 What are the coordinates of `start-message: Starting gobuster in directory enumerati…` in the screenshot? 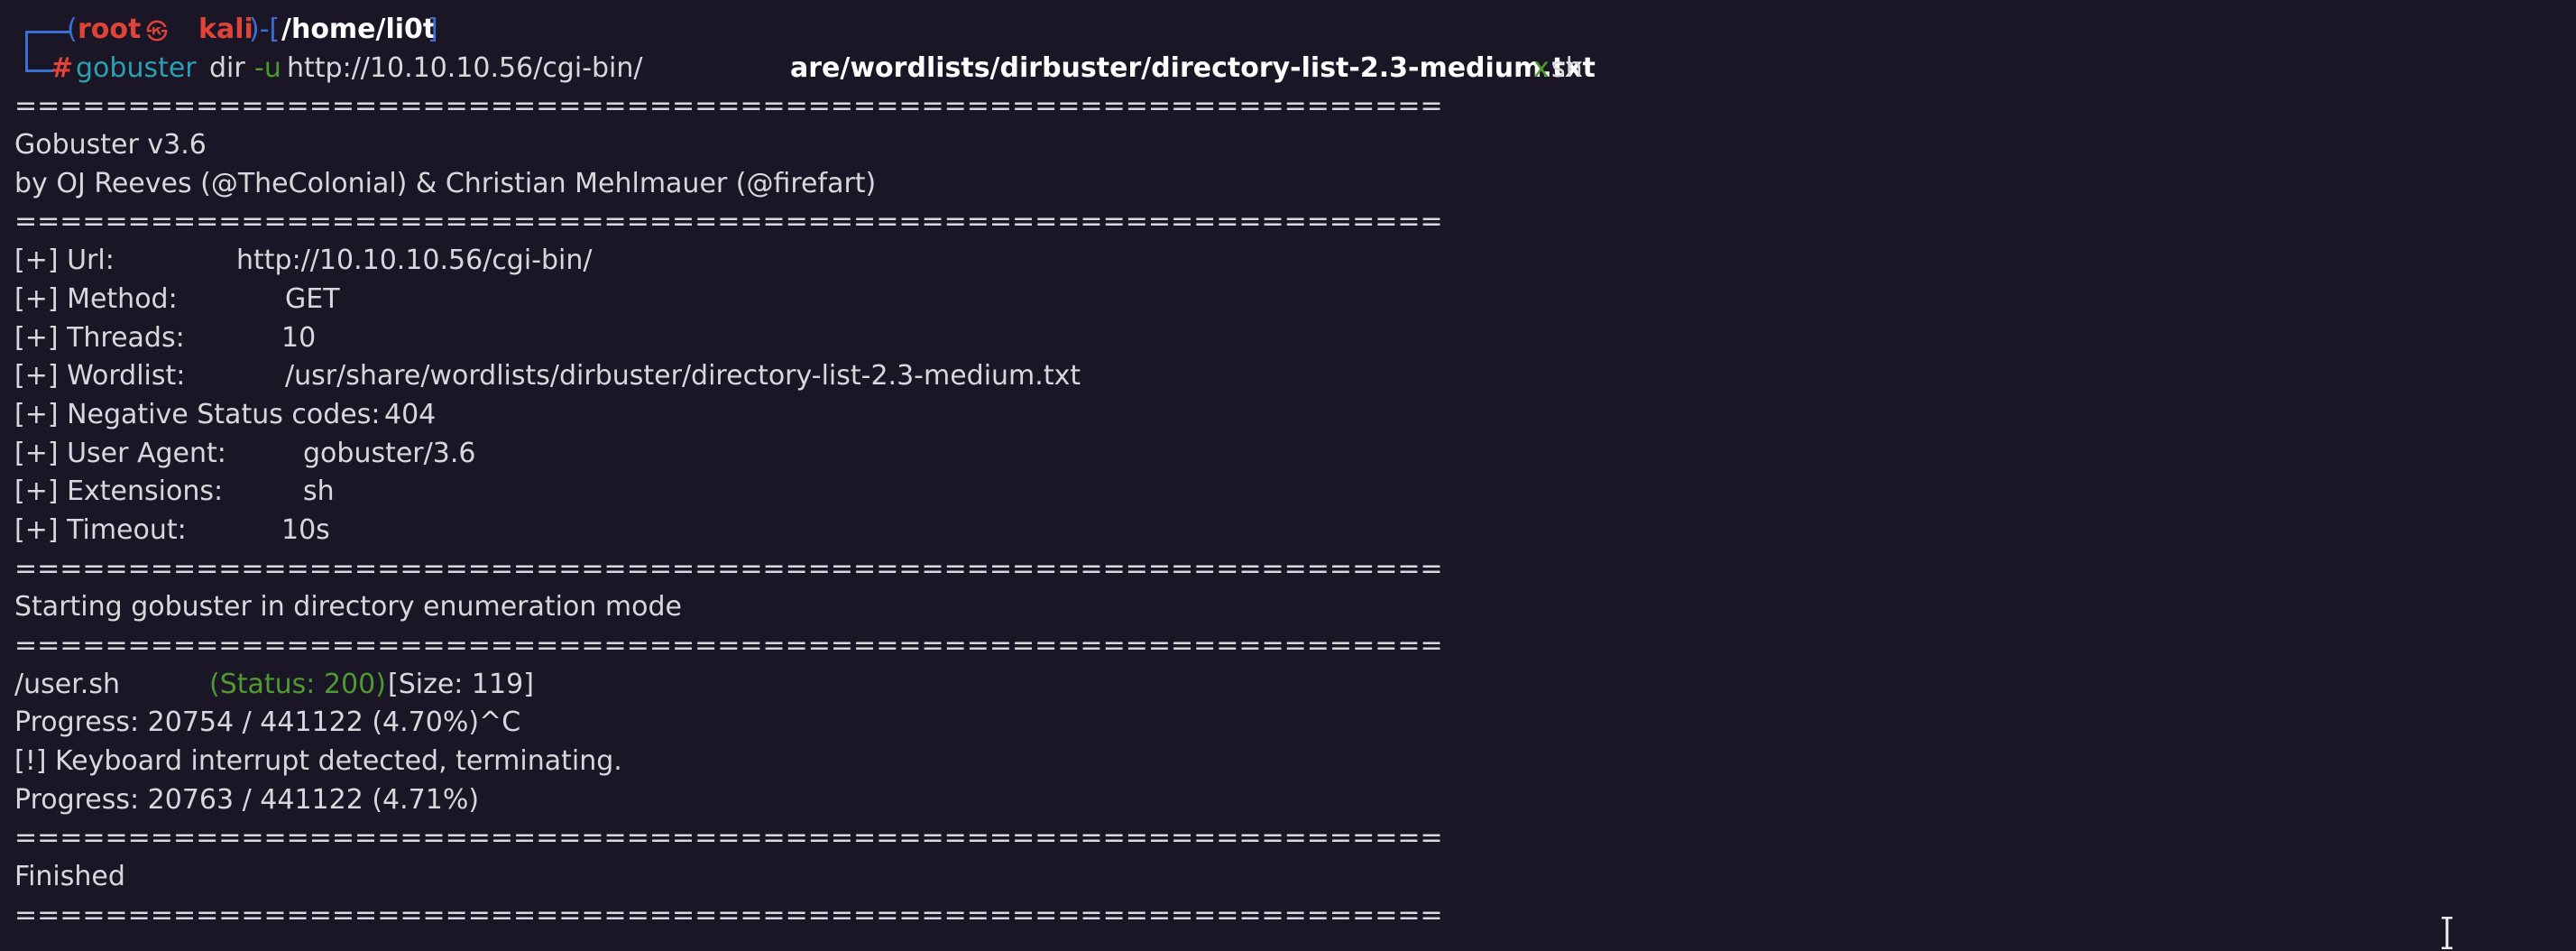 It's located at (348, 607).